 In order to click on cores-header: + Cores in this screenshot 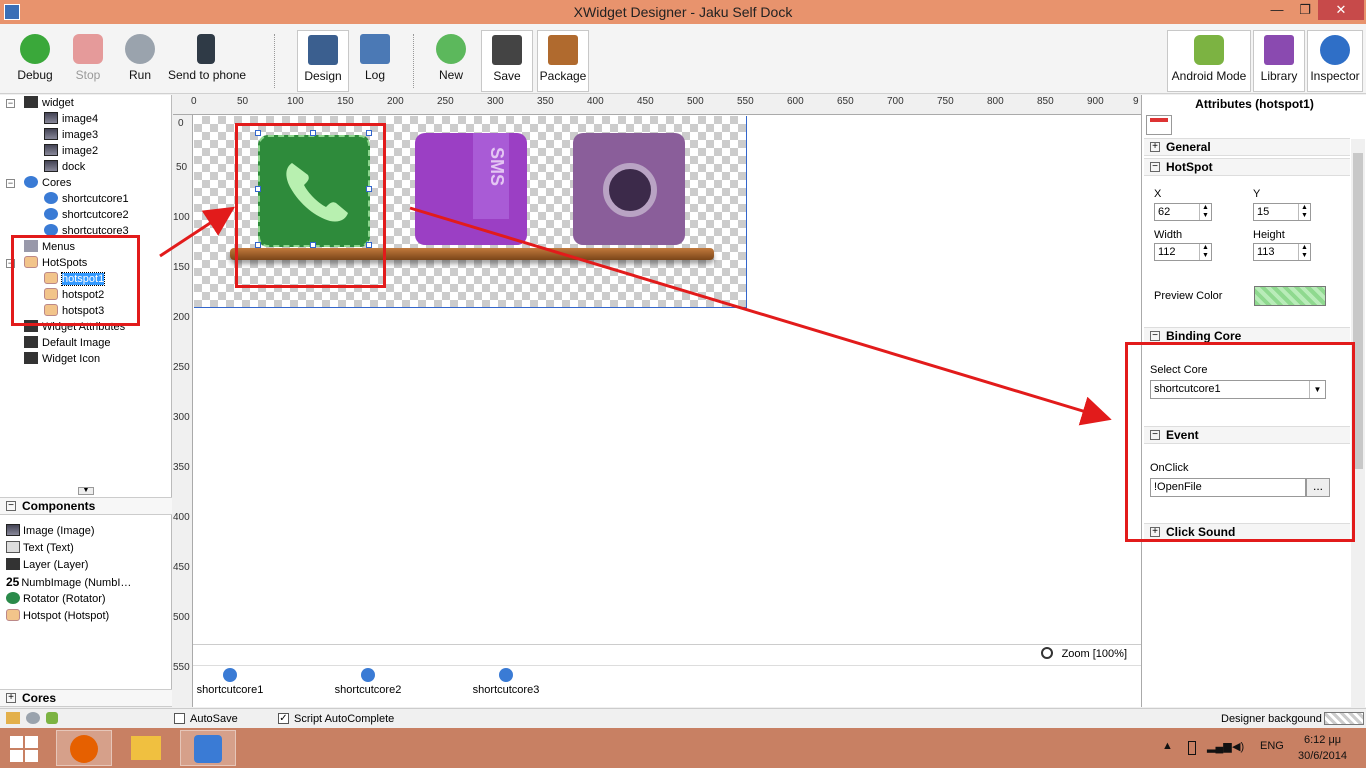, I will do `click(86, 698)`.